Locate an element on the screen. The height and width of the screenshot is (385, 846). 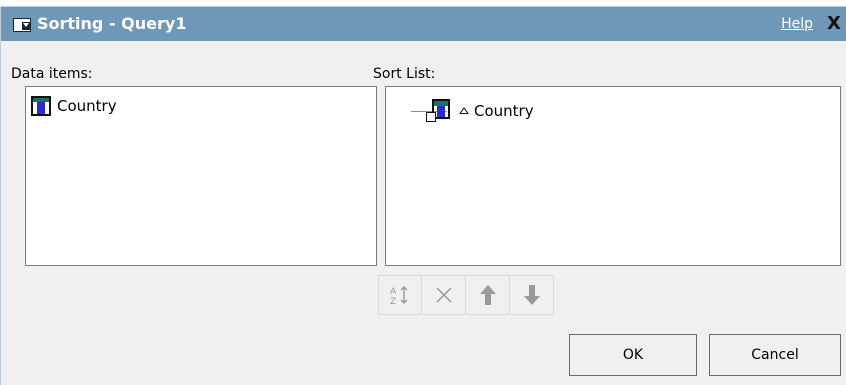
move-up-button is located at coordinates (488, 295).